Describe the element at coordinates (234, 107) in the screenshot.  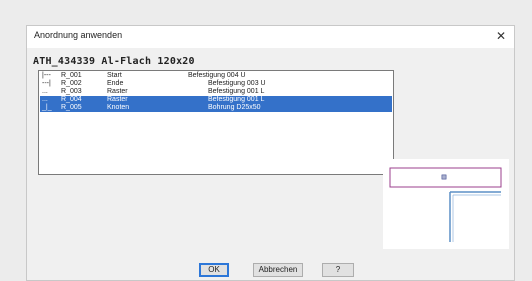
I see `row-detail: Bohrung D25x50` at that location.